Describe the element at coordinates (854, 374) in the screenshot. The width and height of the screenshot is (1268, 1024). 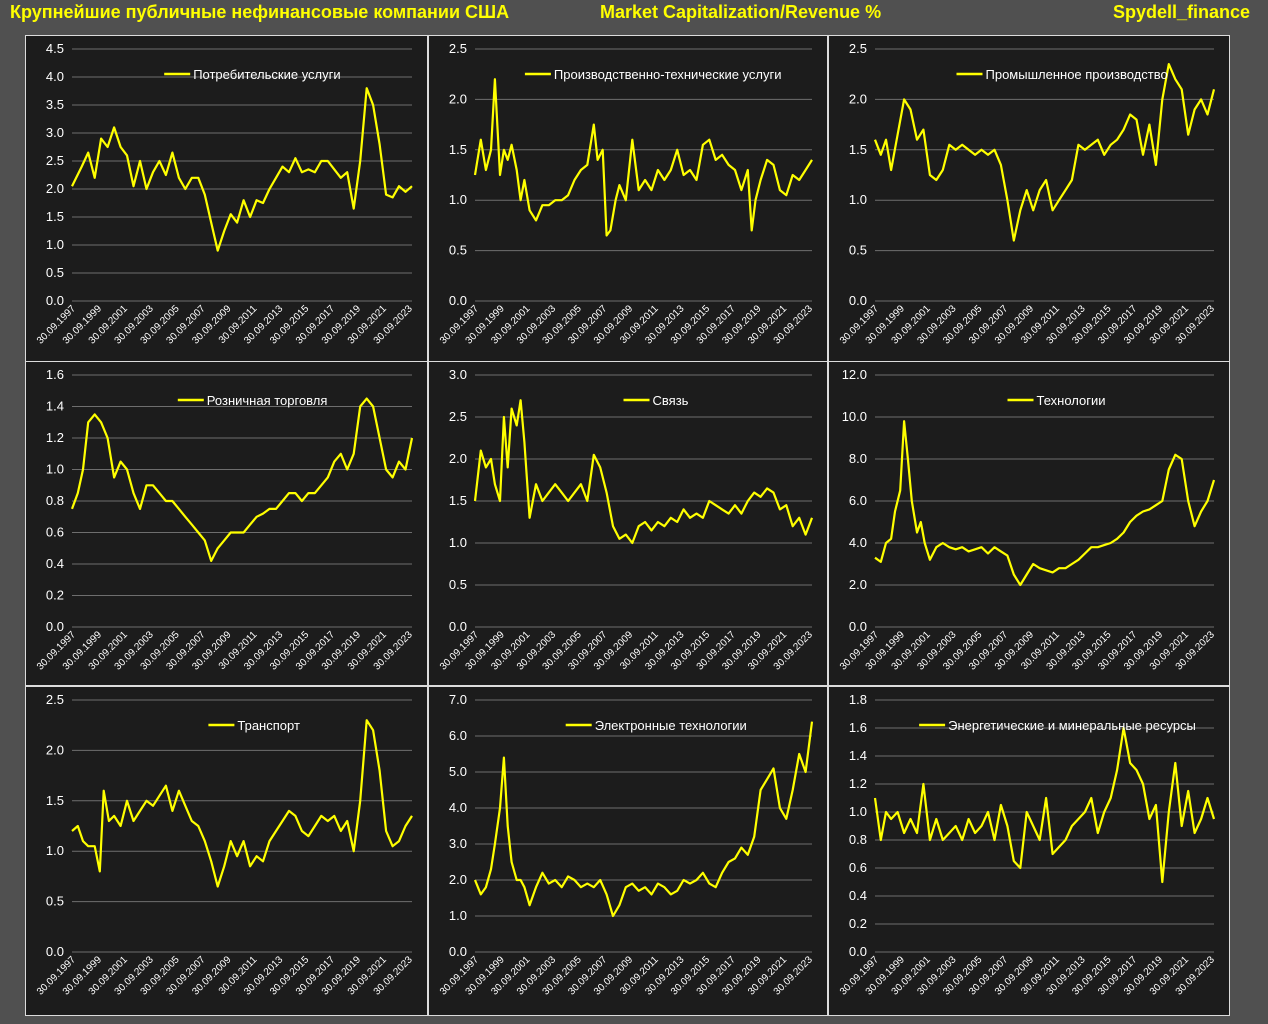
I see `y-tick-label: 12.0` at that location.